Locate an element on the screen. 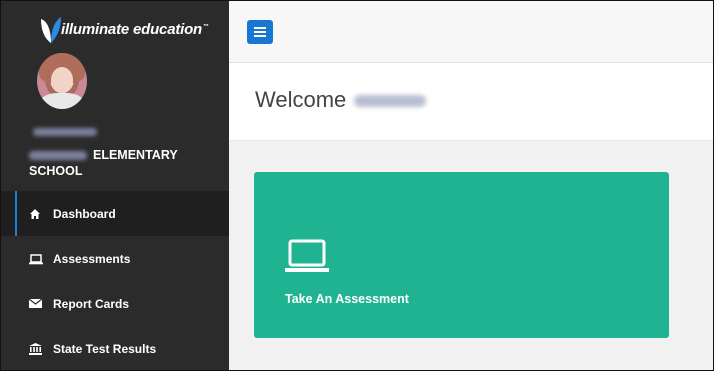  top-bar is located at coordinates (471, 32).